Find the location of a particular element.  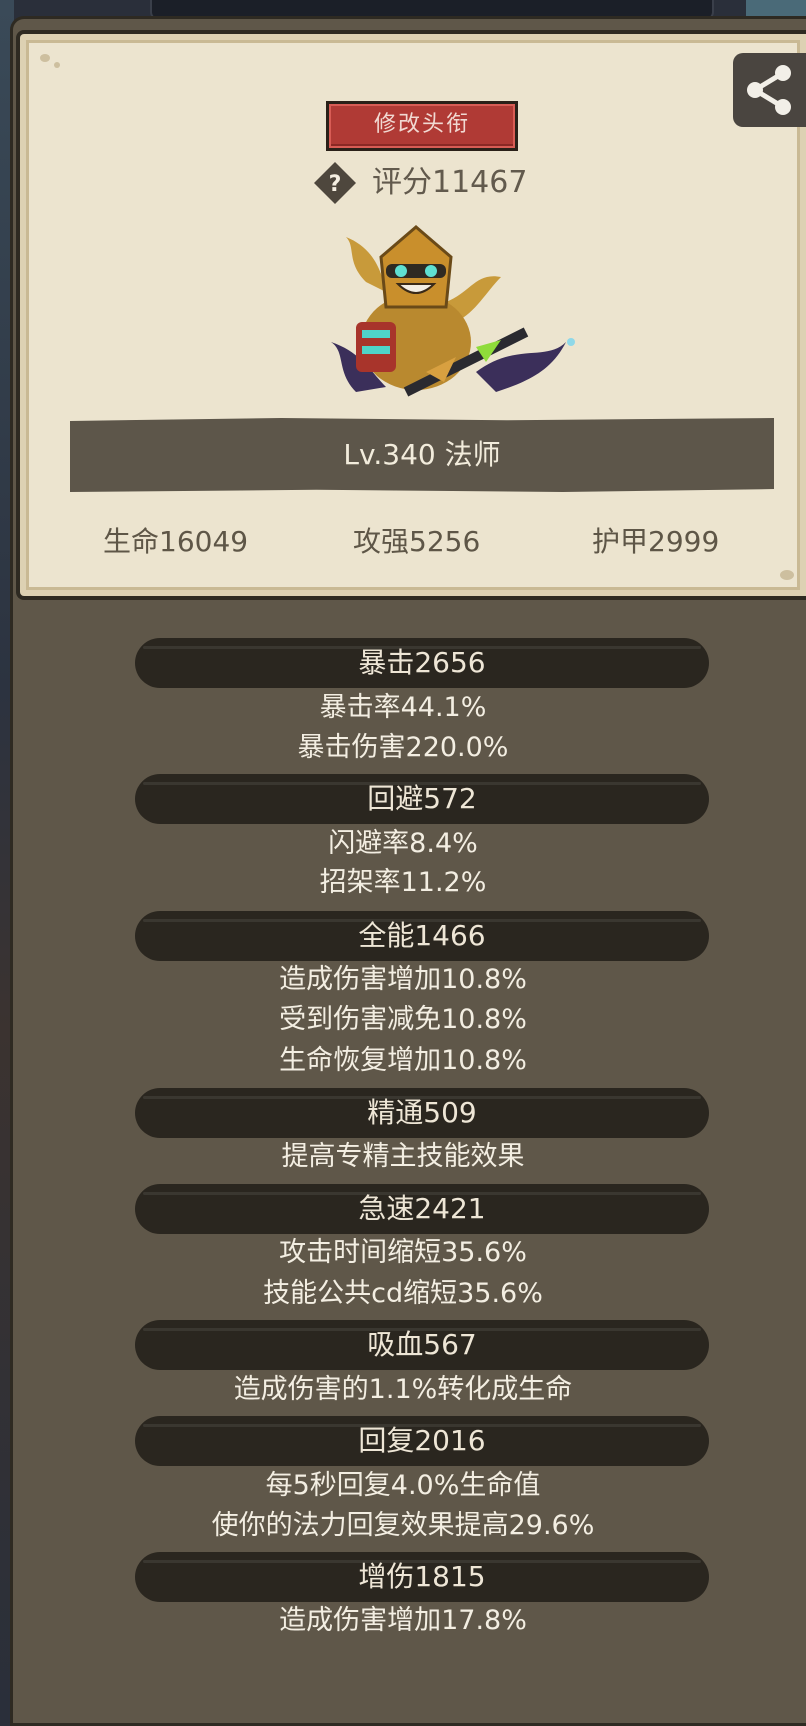

hero-portrait is located at coordinates (453, 311).